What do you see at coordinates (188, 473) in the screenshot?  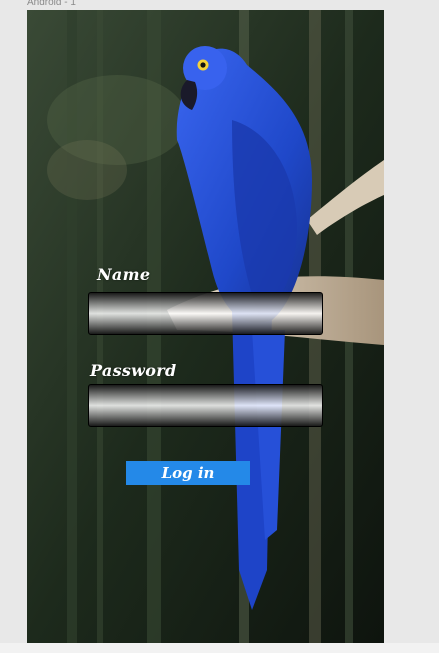 I see `login-button: Log in` at bounding box center [188, 473].